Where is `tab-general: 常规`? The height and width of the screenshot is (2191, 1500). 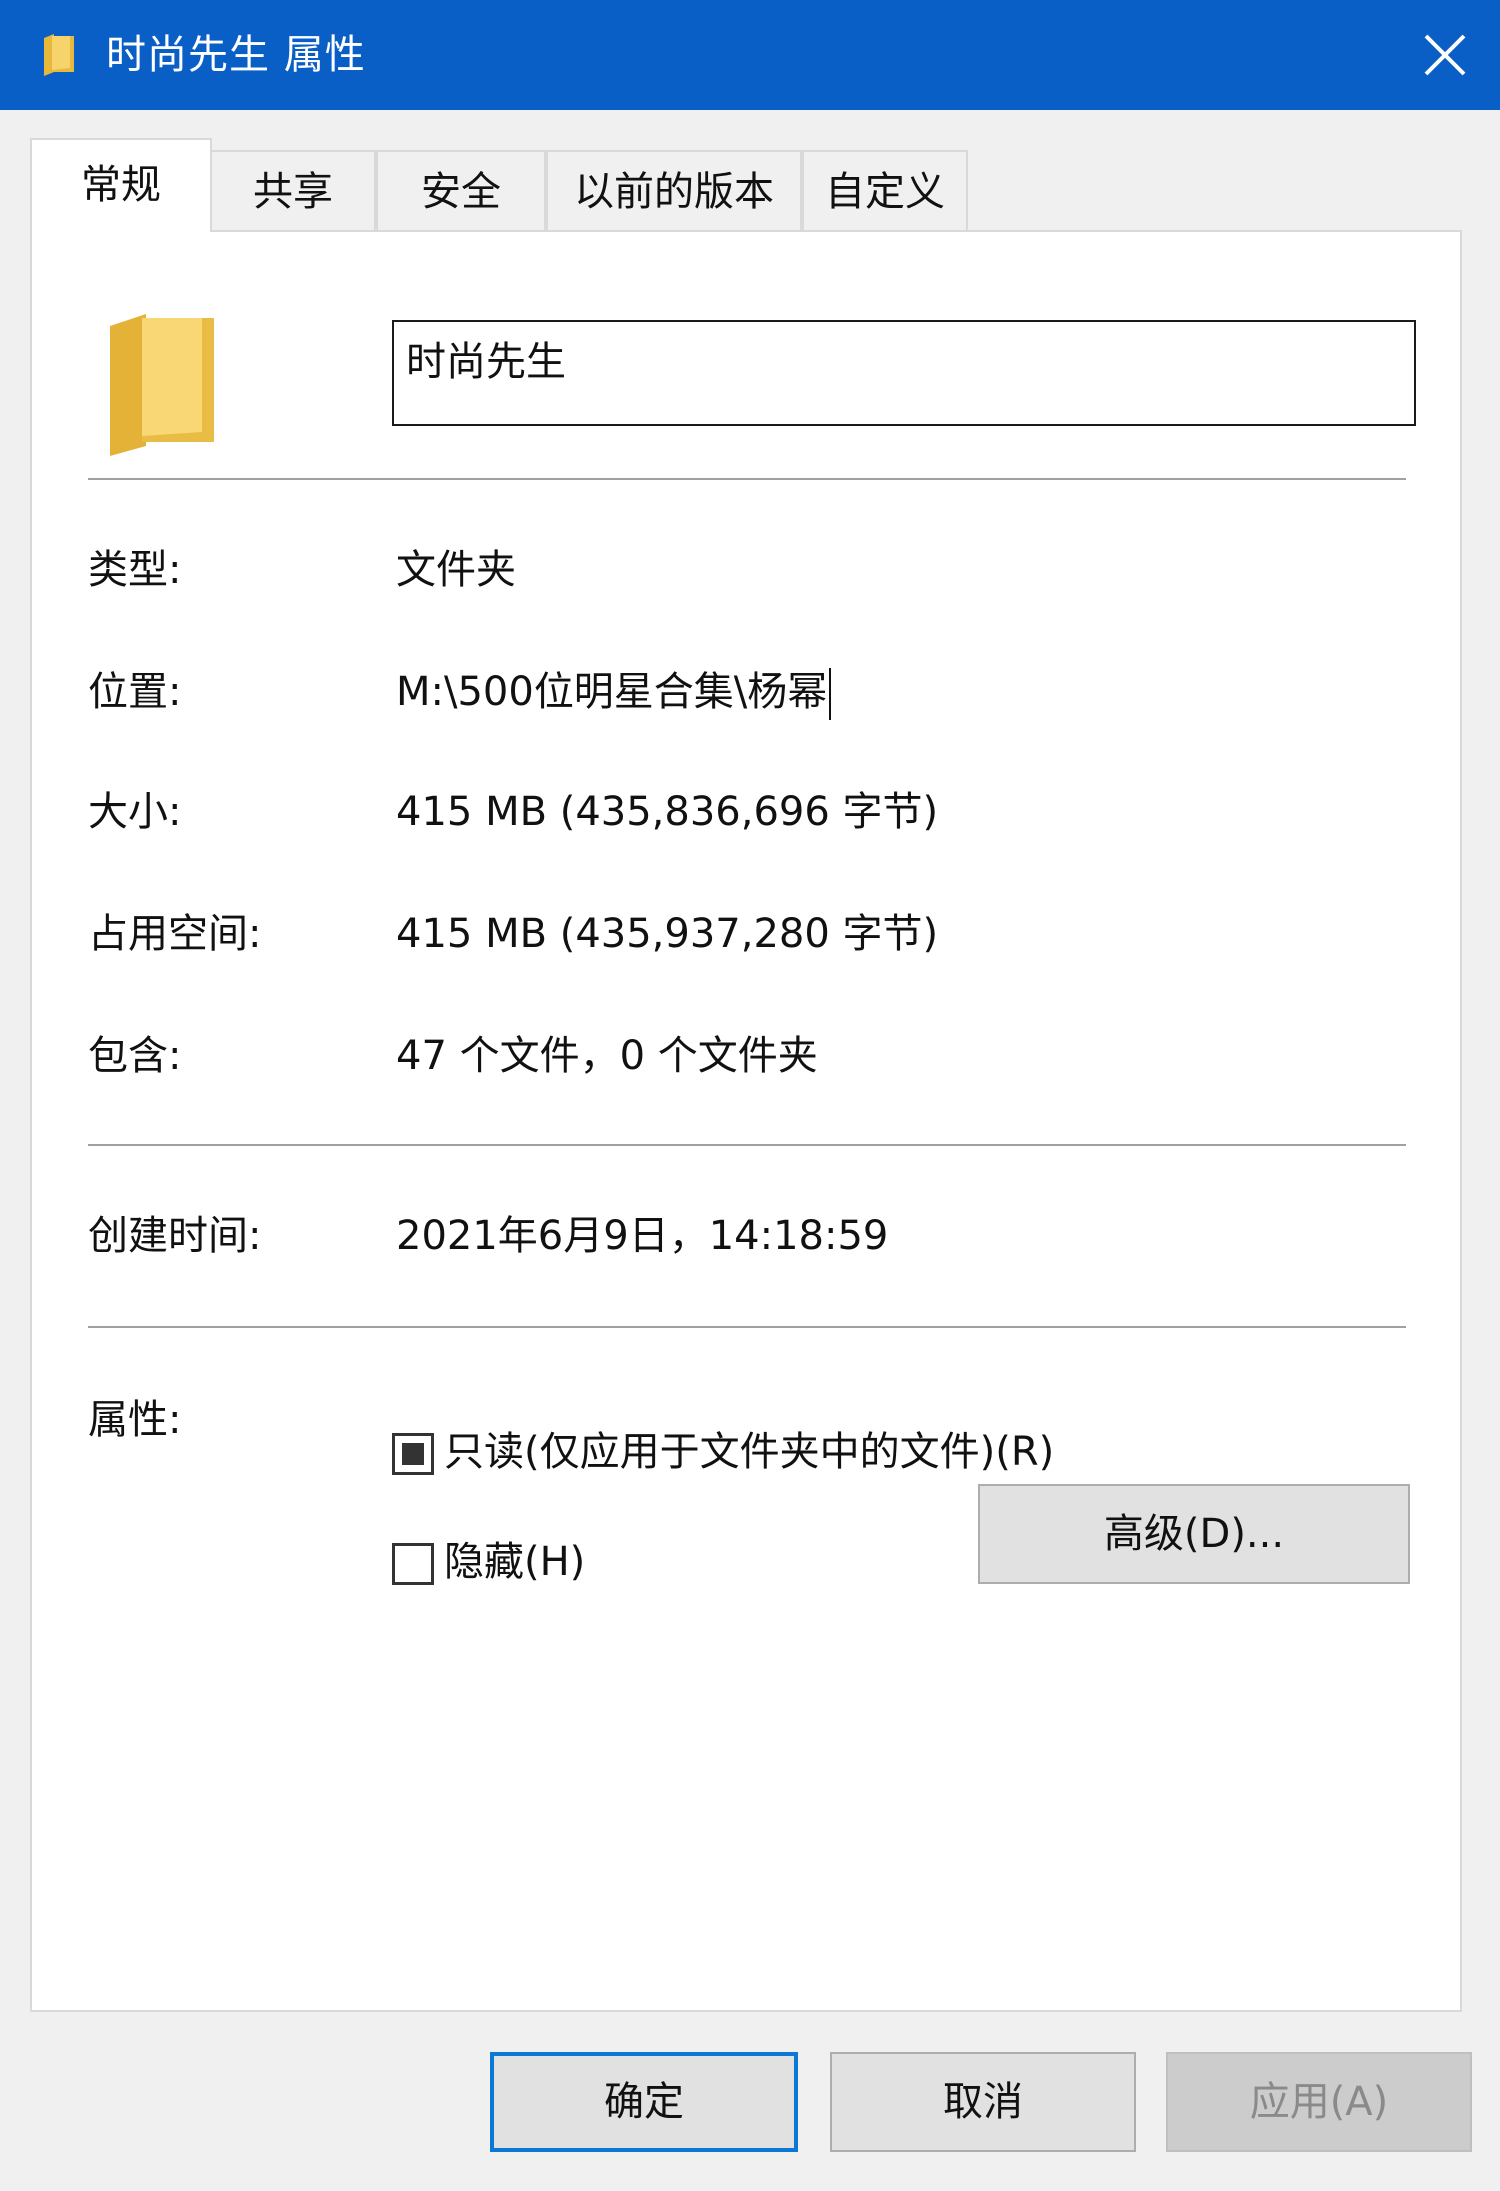
tab-general: 常规 is located at coordinates (121, 185).